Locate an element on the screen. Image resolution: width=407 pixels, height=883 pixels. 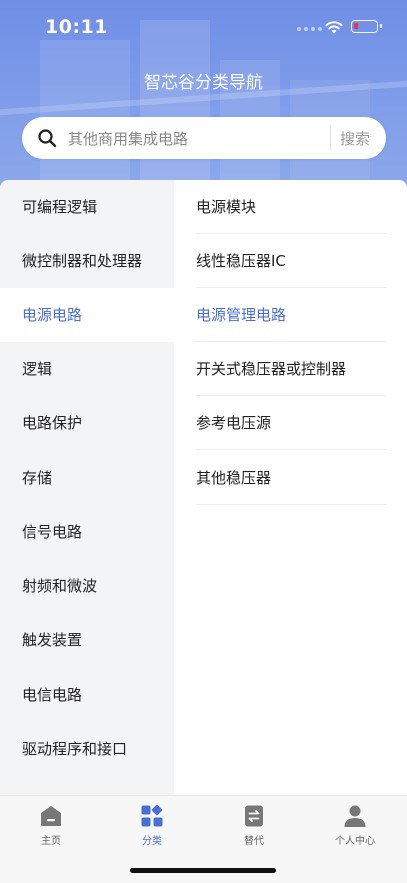
subcategory-item: 其他稳压器 is located at coordinates (291, 478).